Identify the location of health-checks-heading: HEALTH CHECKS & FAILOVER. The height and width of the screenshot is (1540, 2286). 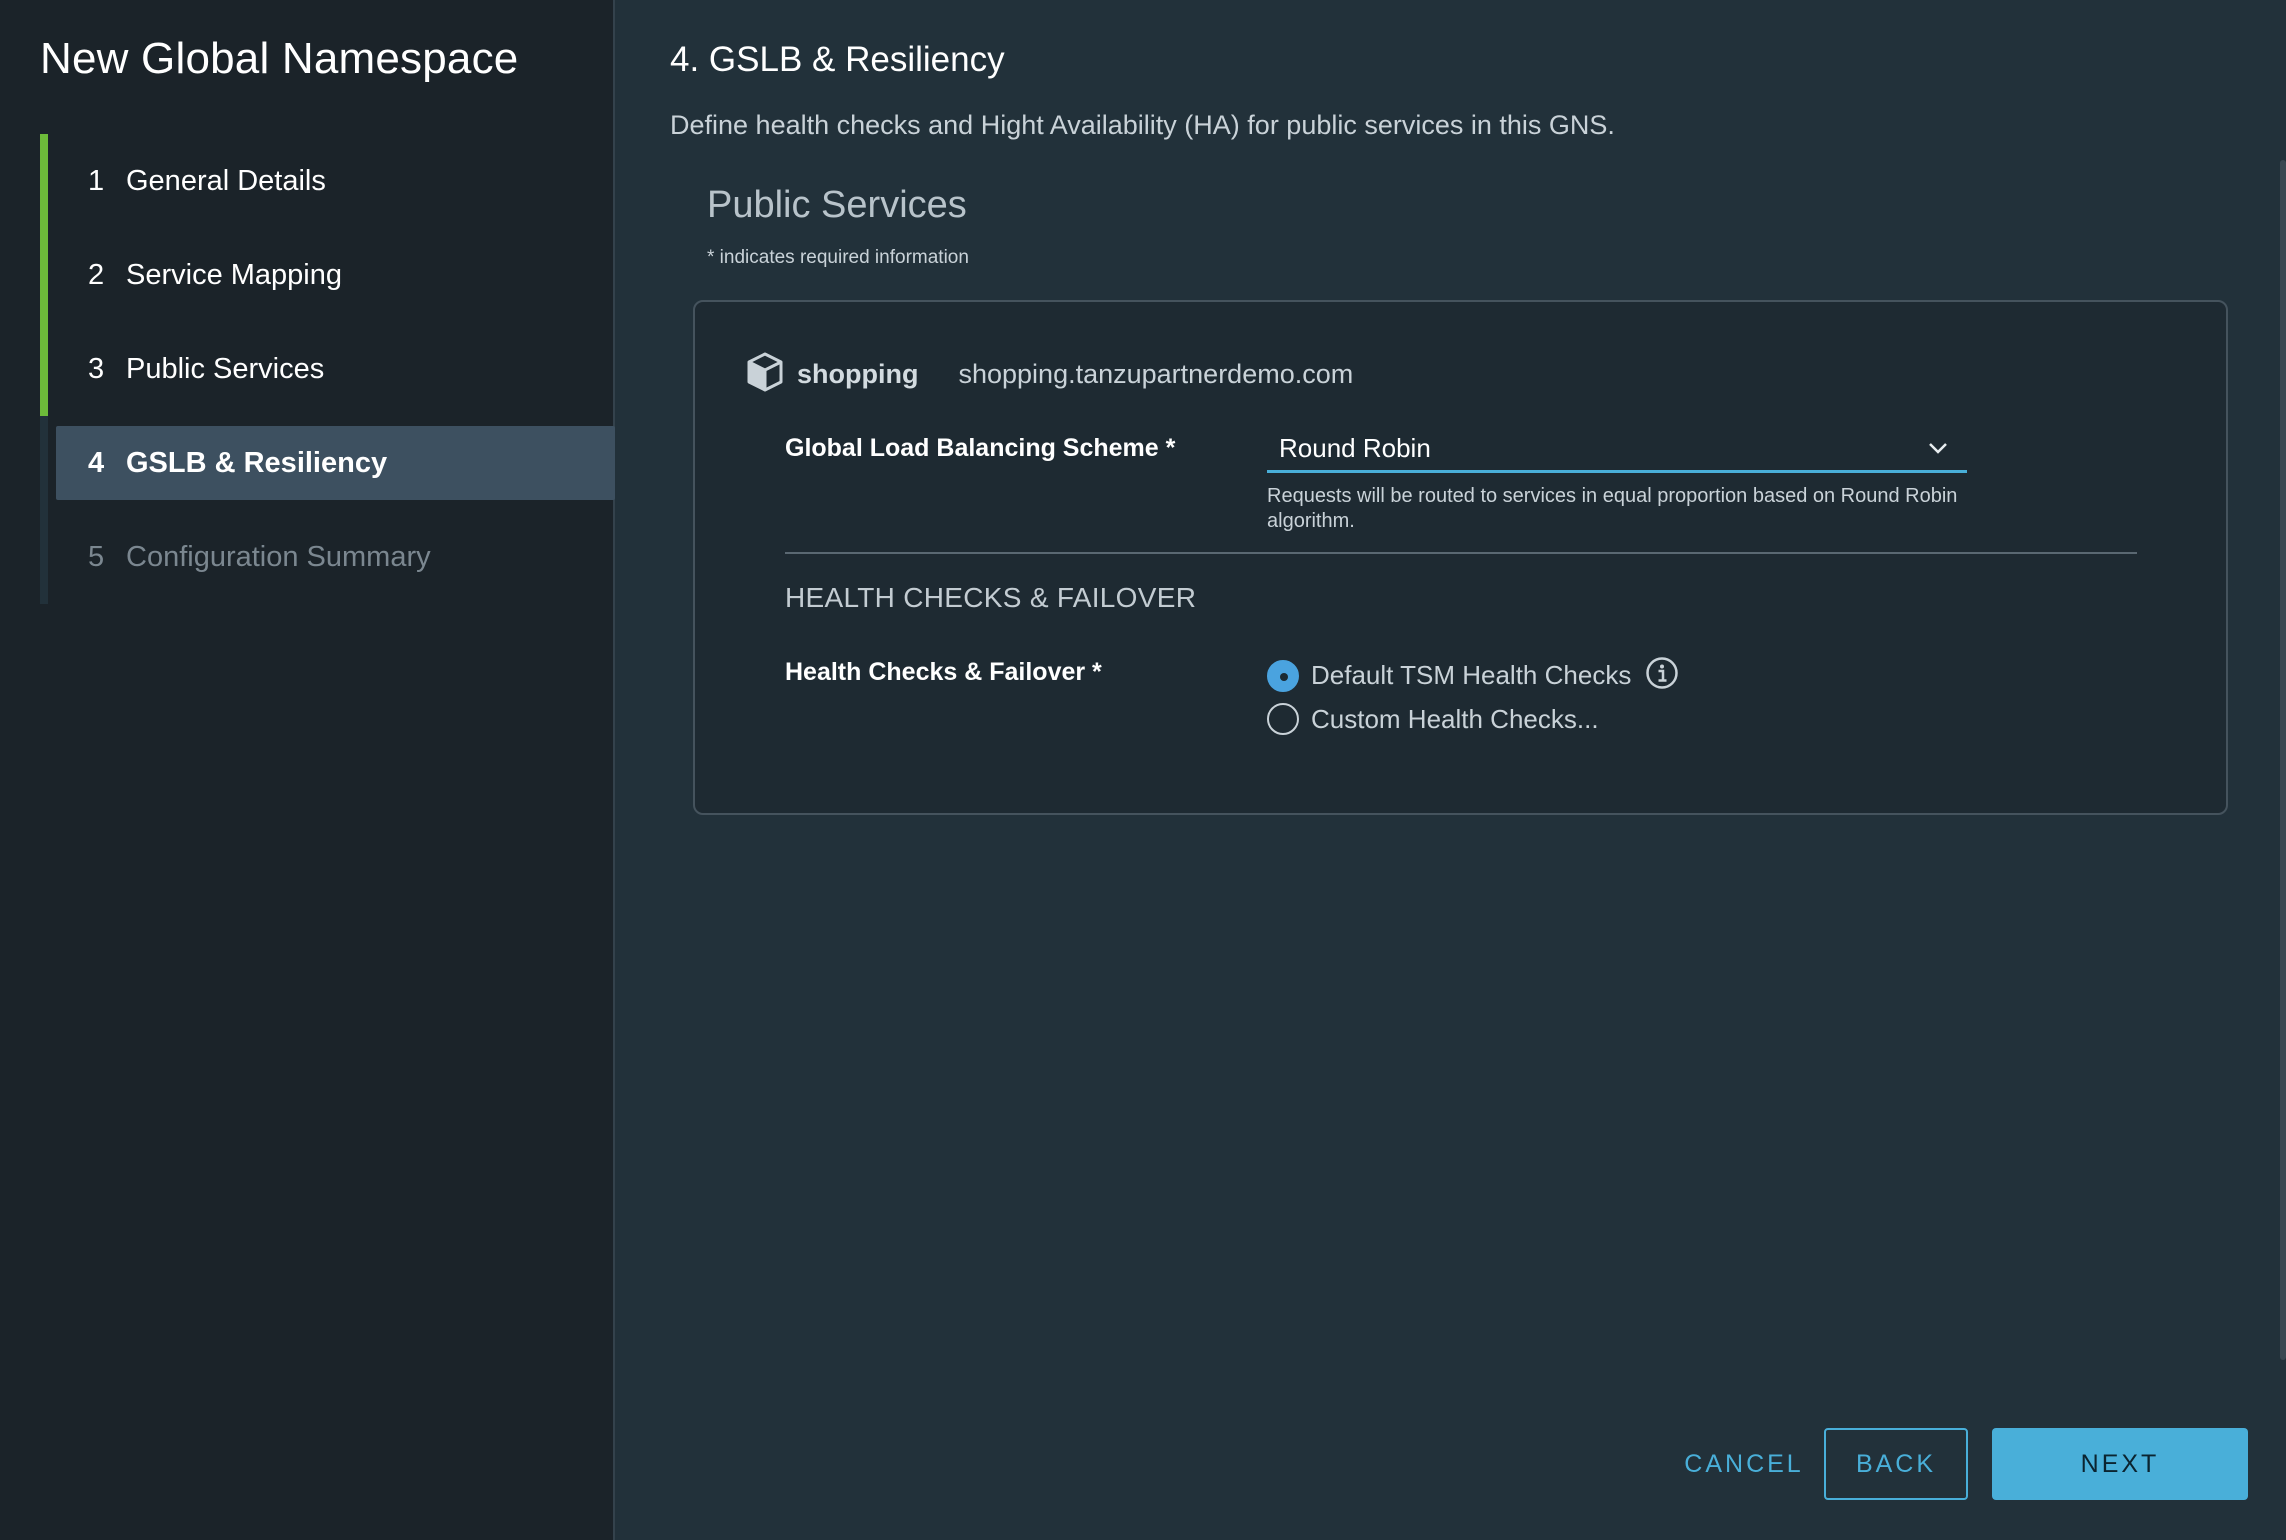
(991, 597).